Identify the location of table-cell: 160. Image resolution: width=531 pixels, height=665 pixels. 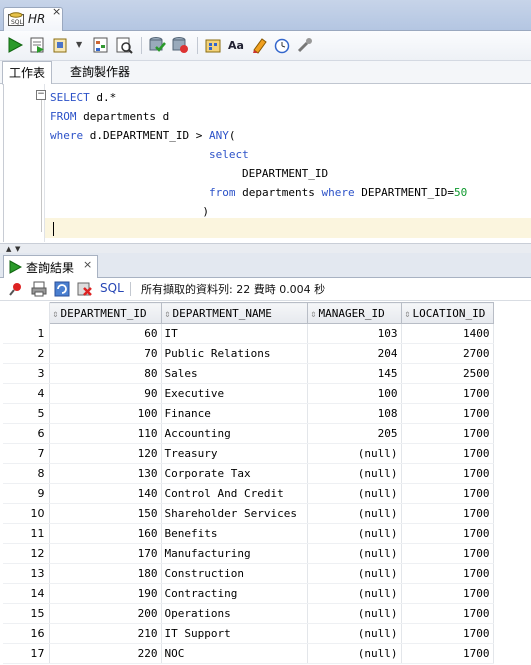
(105, 533).